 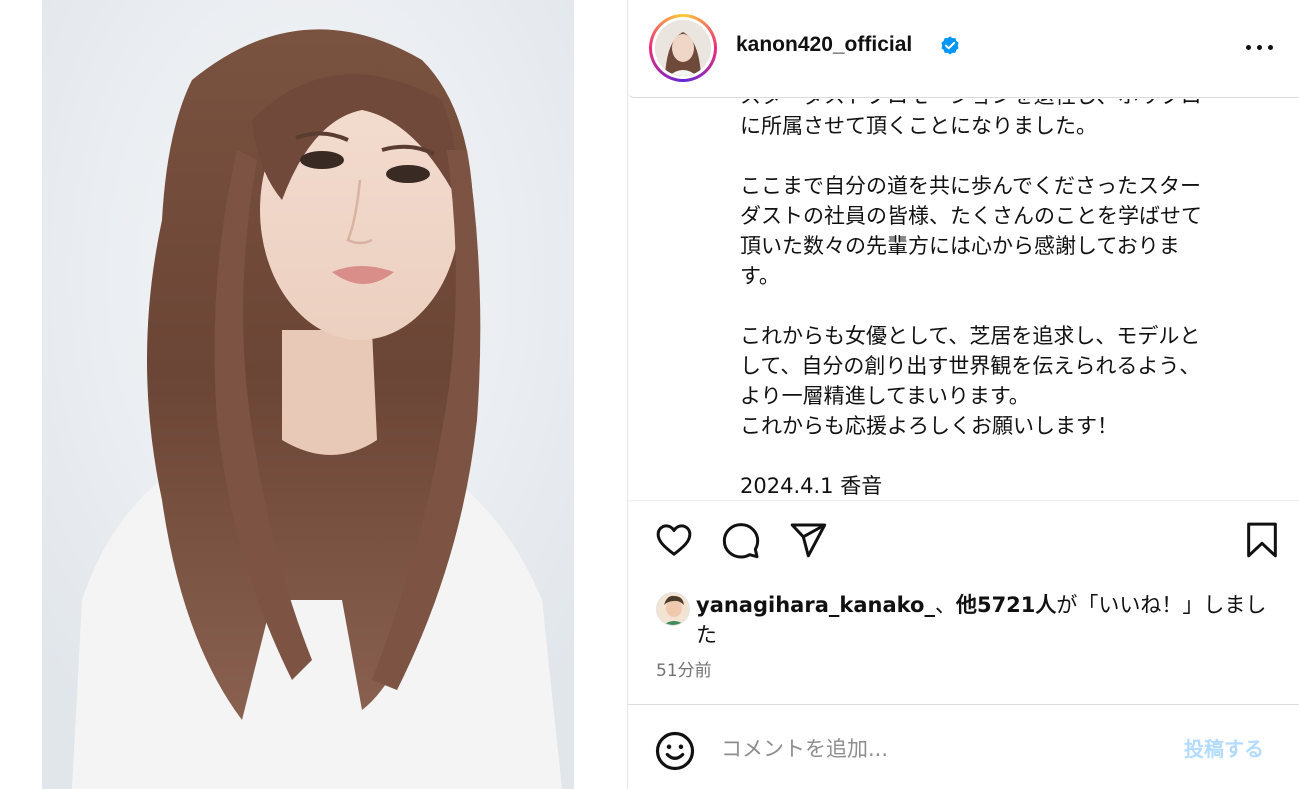 What do you see at coordinates (991, 620) in the screenshot?
I see `likes-text: yanagihara_kanako_、他5721人が「いいね！」しました` at bounding box center [991, 620].